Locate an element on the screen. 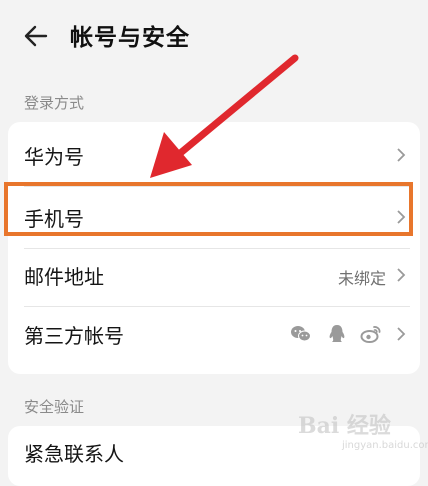 The image size is (428, 486). weibo-icon is located at coordinates (370, 334).